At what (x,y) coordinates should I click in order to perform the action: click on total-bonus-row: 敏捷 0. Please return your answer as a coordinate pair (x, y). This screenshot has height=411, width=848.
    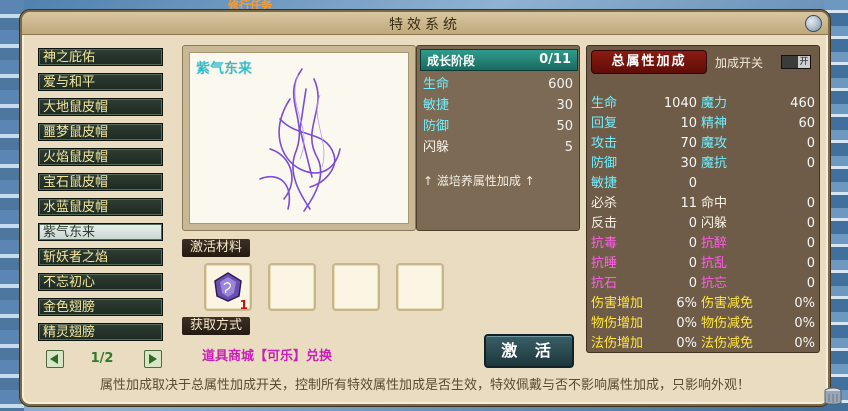
    Looking at the image, I should click on (703, 183).